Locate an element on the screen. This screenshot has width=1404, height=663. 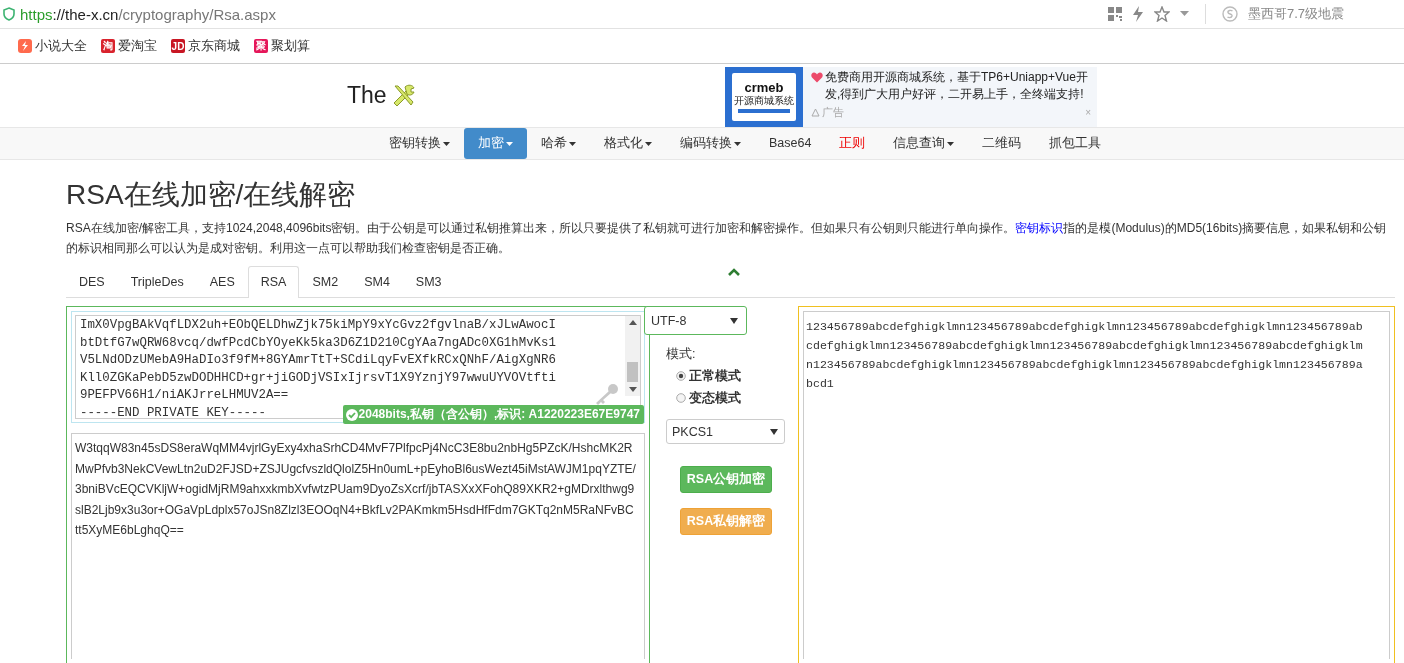
key-text-line: Kll0ZGKaPebD5zwDODHHCD+gr+jiGODjVSIxIjrsvT1X9YznjY97wwuUYVOVtfti is located at coordinates (318, 378).